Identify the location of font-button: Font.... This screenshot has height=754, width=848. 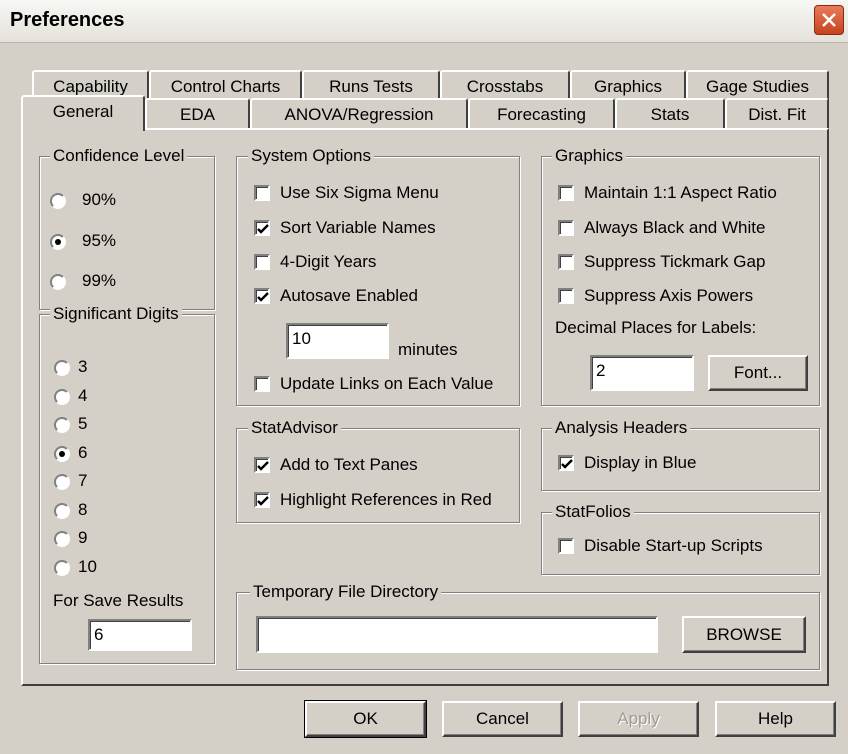
(758, 373).